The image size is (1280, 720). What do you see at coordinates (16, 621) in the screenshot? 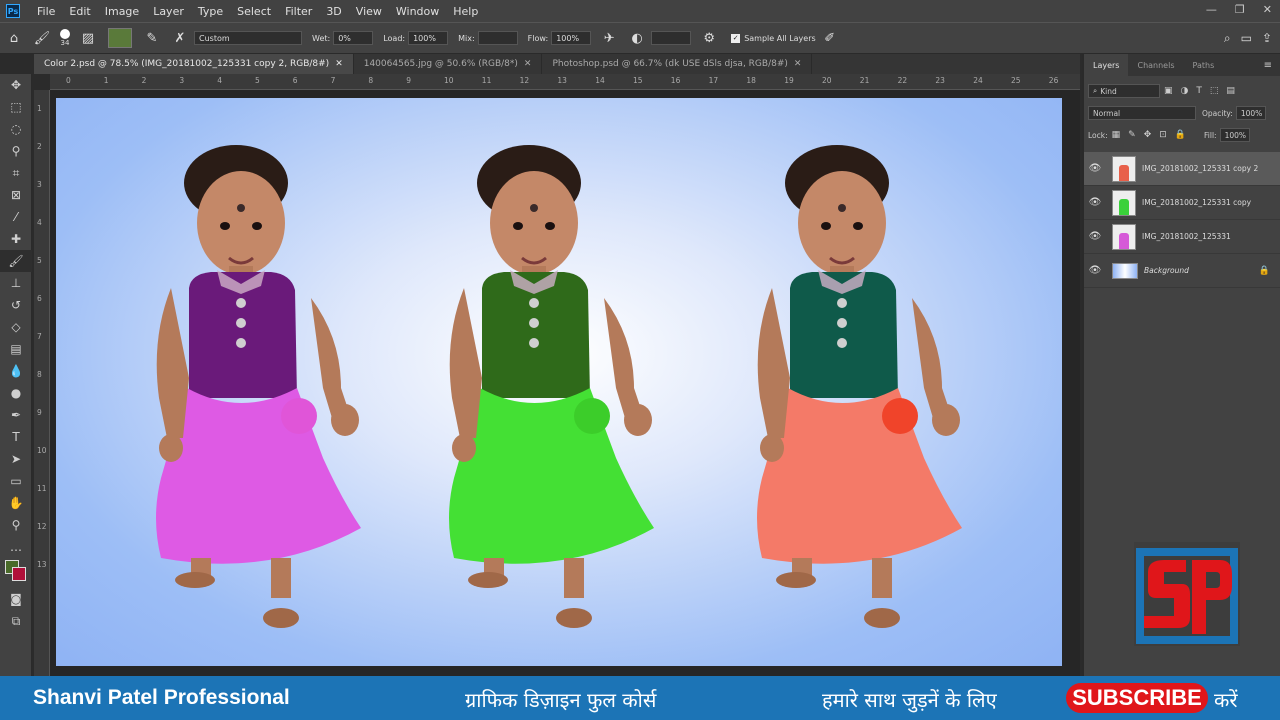
I see `screen-mode-icon: ⧉` at bounding box center [16, 621].